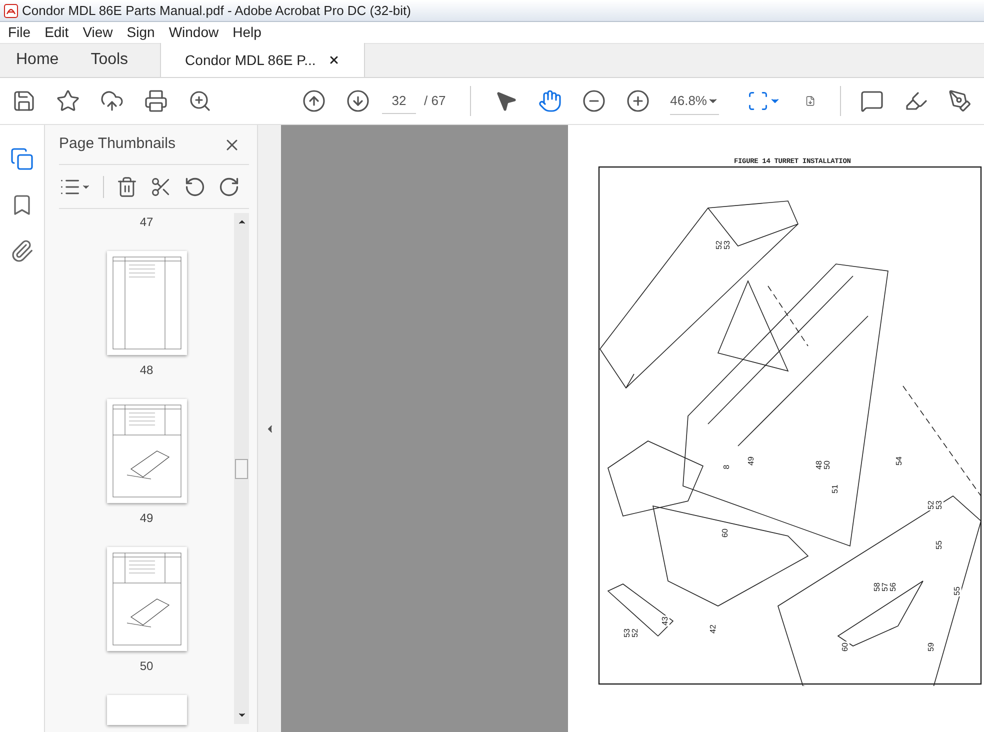  I want to click on menu-item: Edit, so click(56, 32).